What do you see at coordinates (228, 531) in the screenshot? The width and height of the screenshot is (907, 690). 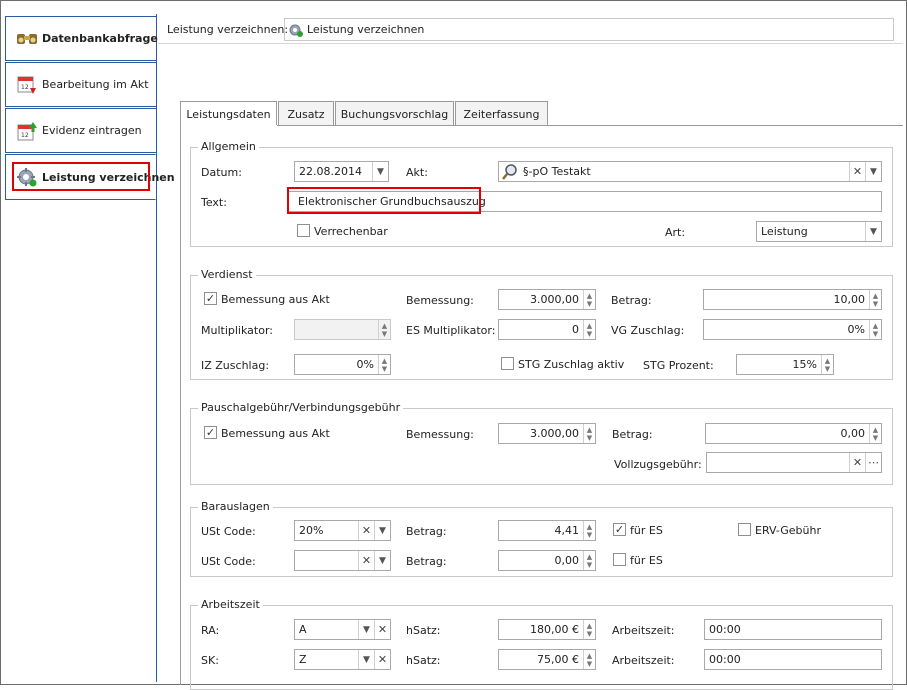 I see `ust-code-label: USt Code:` at bounding box center [228, 531].